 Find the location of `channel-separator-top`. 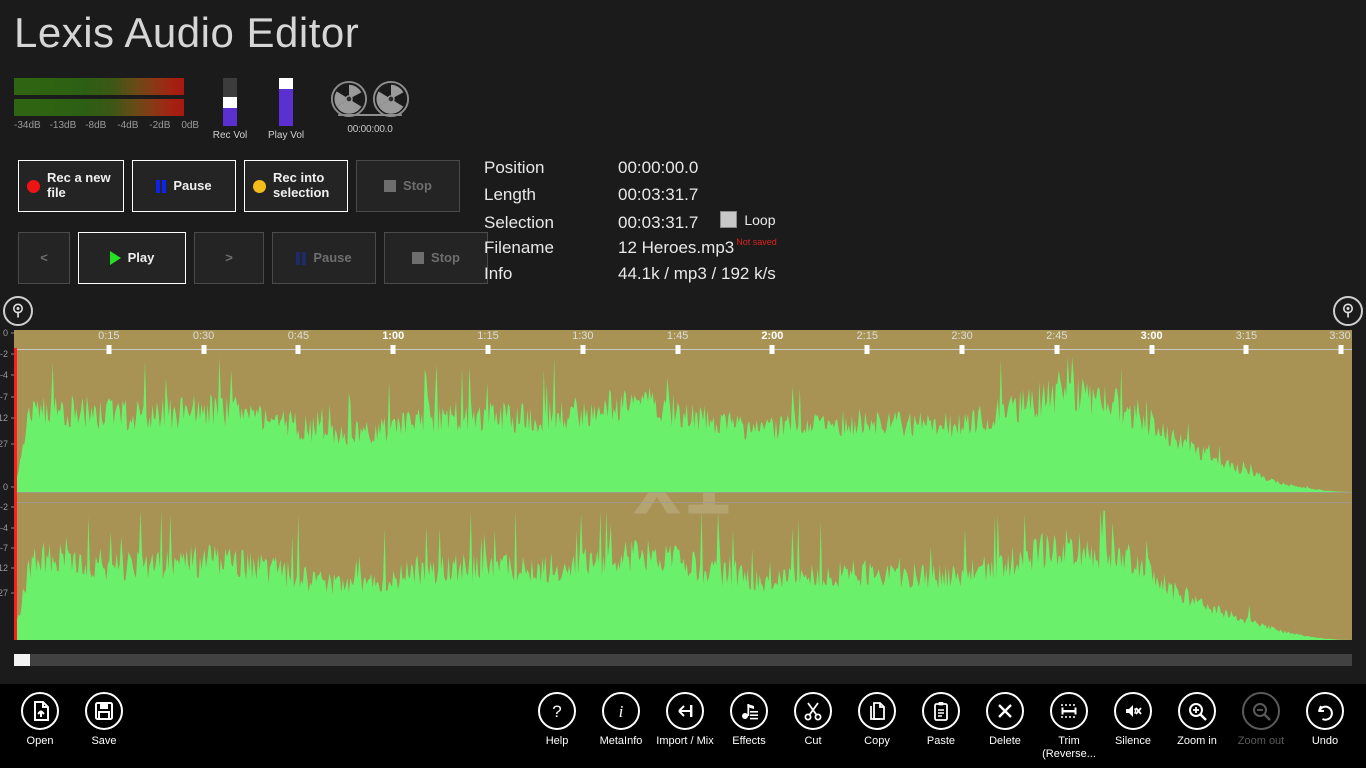

channel-separator-top is located at coordinates (683, 492).